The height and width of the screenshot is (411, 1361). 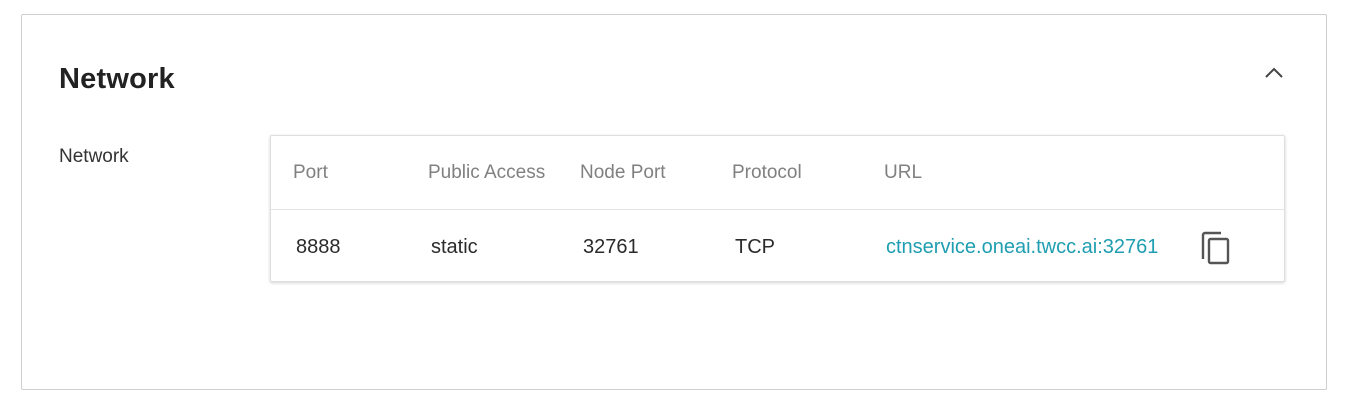 I want to click on copy-icon, so click(x=1215, y=248).